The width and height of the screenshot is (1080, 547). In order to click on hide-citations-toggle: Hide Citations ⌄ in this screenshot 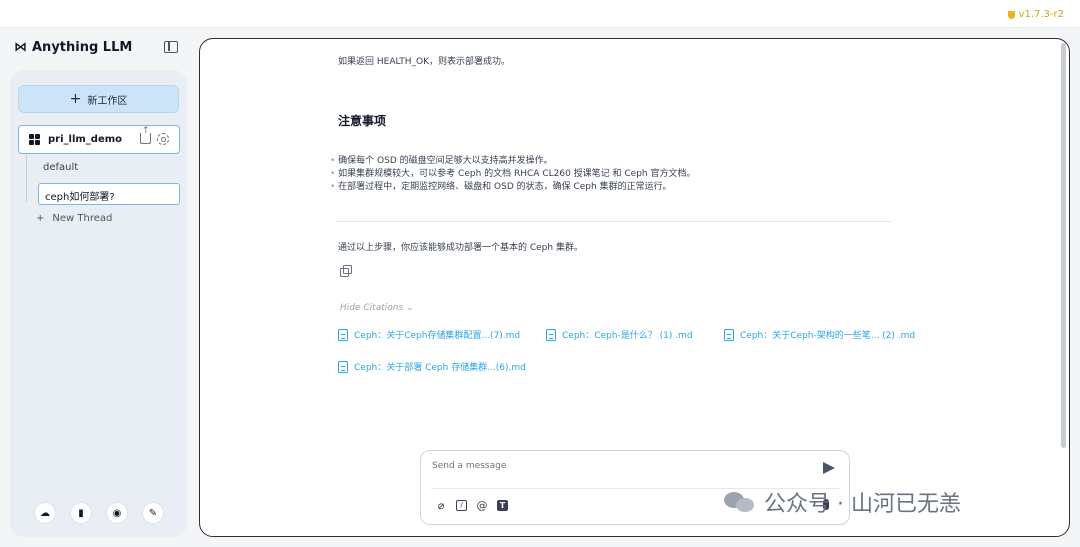, I will do `click(377, 308)`.